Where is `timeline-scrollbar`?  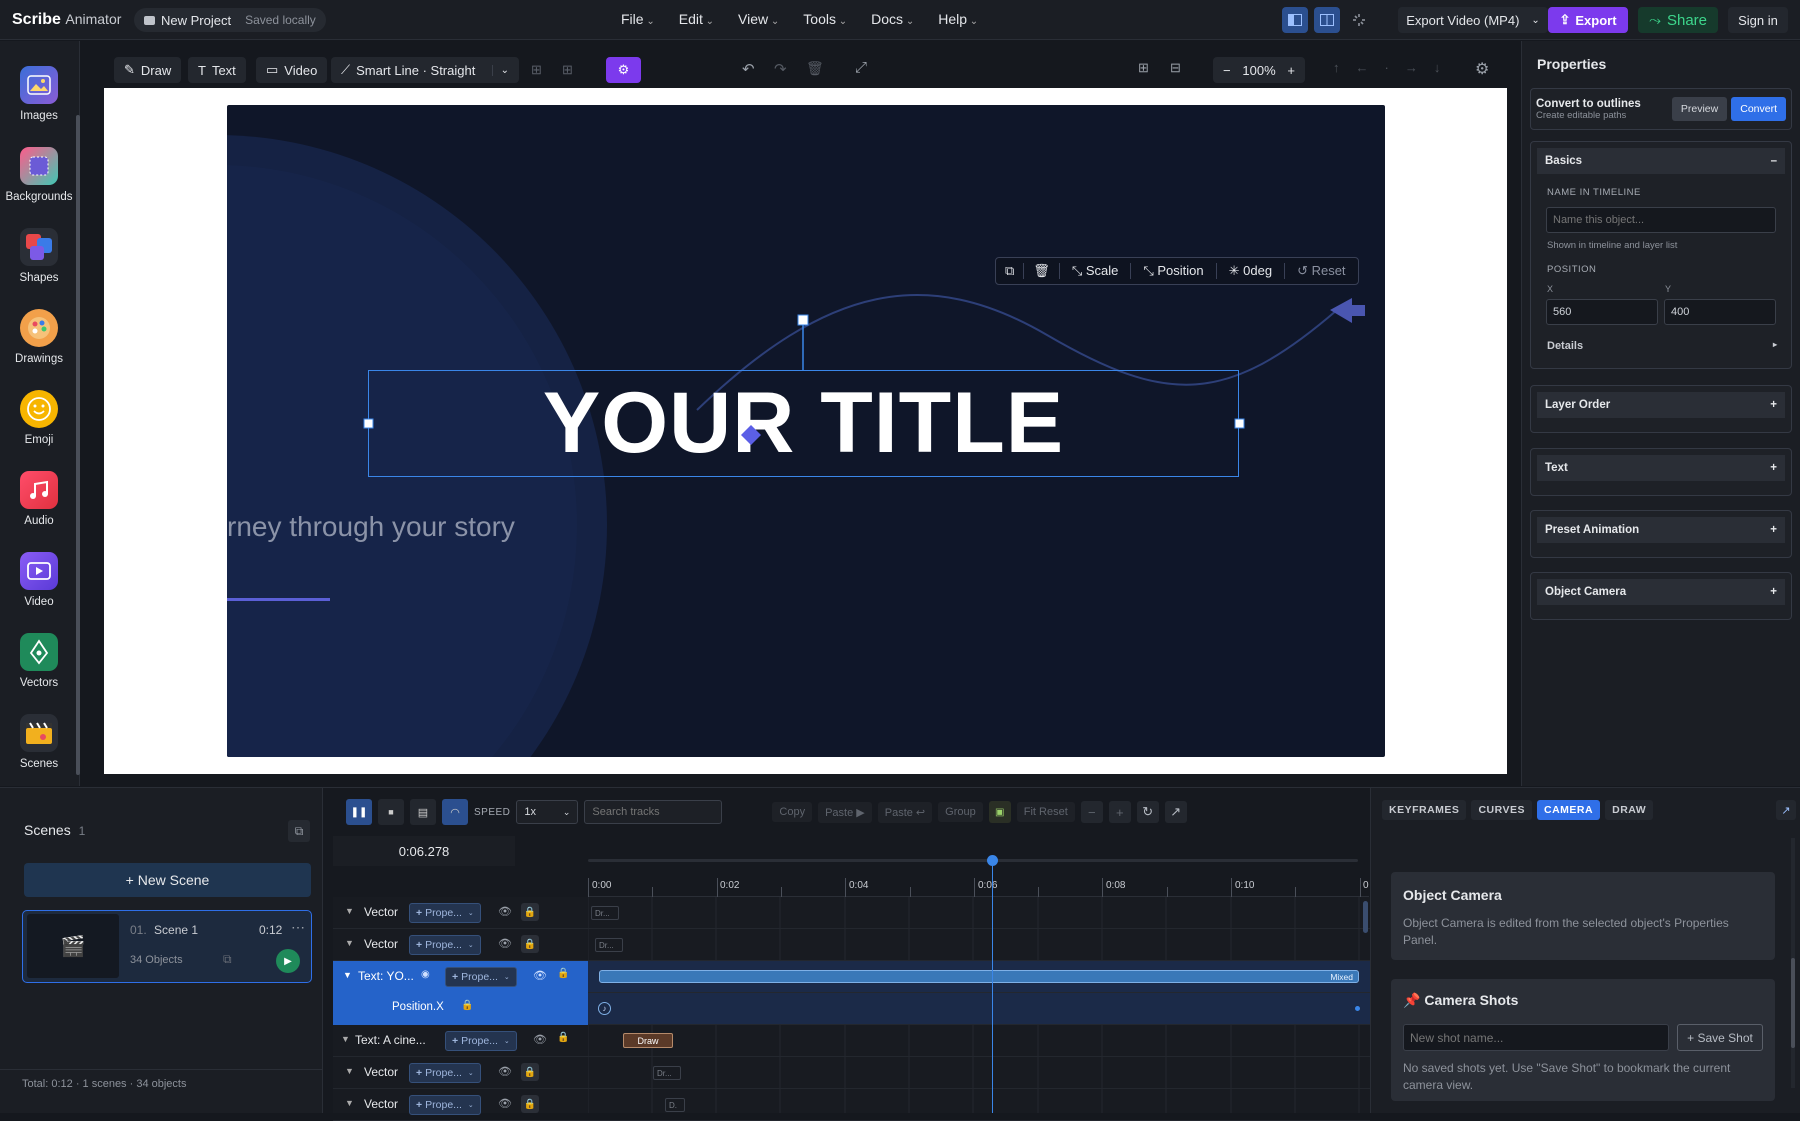
timeline-scrollbar is located at coordinates (1365, 917).